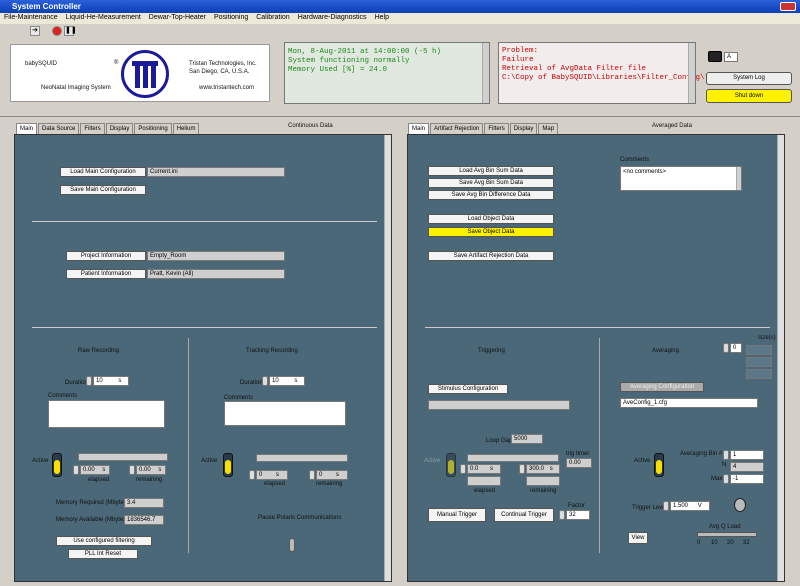 Image resolution: width=800 pixels, height=586 pixels. What do you see at coordinates (747, 479) in the screenshot?
I see `max-input: -1` at bounding box center [747, 479].